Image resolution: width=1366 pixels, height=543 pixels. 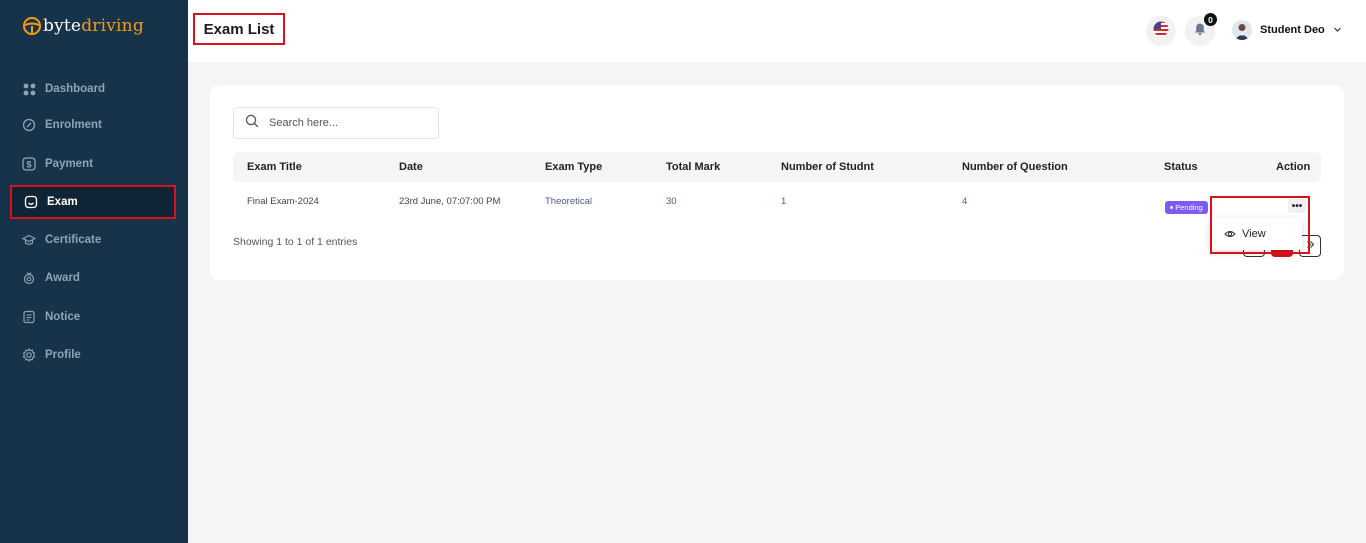 I want to click on row-action-menu-view: View, so click(x=1256, y=234).